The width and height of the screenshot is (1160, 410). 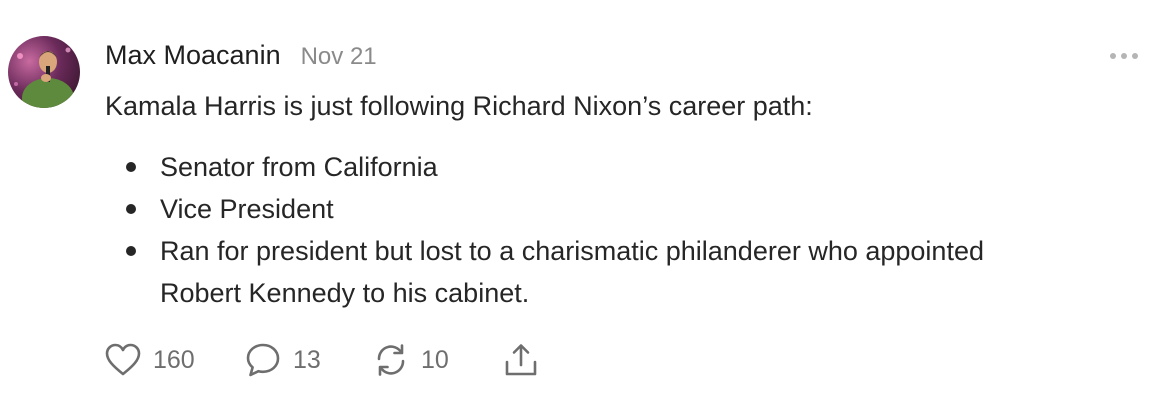 I want to click on list-item-continuation: Robert Kennedy to his cabinet., so click(x=620, y=293).